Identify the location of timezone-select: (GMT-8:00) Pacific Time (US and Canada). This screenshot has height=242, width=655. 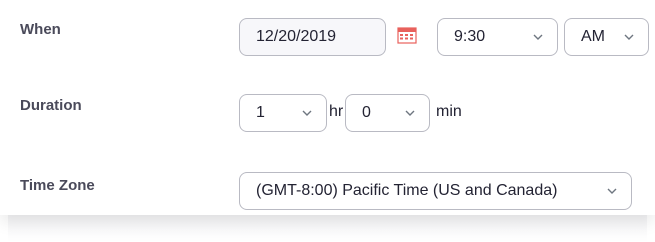
(435, 191).